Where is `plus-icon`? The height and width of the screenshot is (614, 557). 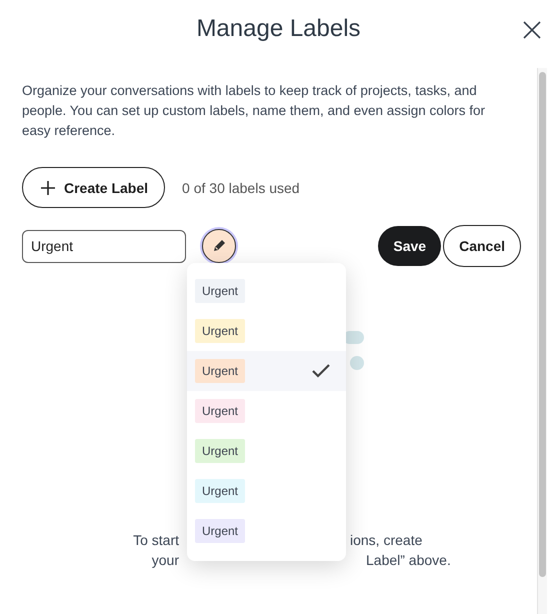
plus-icon is located at coordinates (48, 188).